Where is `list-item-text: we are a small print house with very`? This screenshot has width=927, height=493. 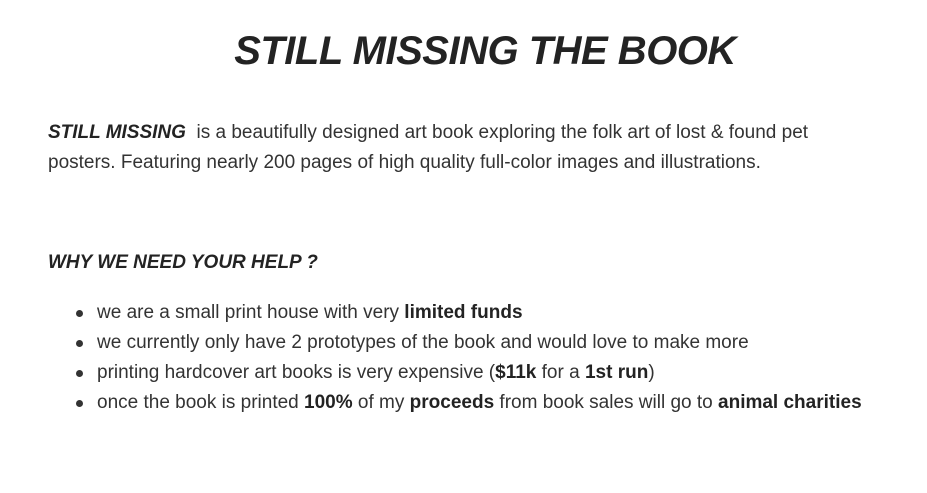 list-item-text: we are a small print house with very is located at coordinates (251, 312).